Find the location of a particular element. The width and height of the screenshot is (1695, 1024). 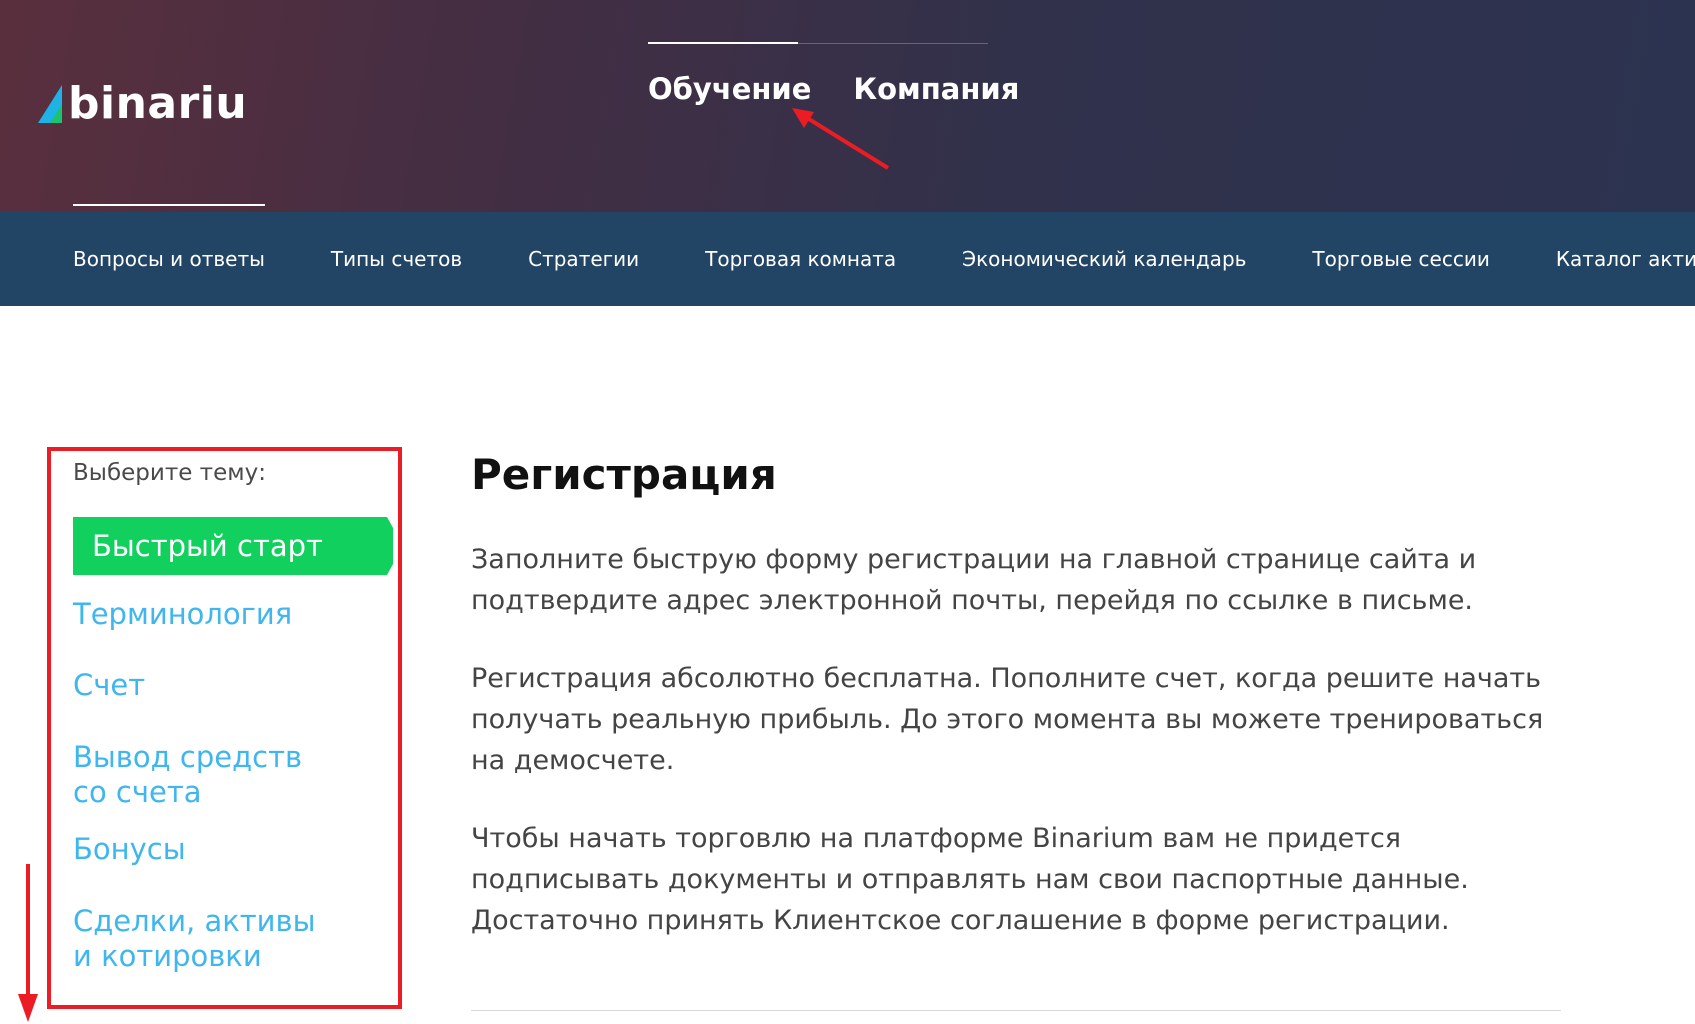

top-nav-company: Компания is located at coordinates (936, 89).